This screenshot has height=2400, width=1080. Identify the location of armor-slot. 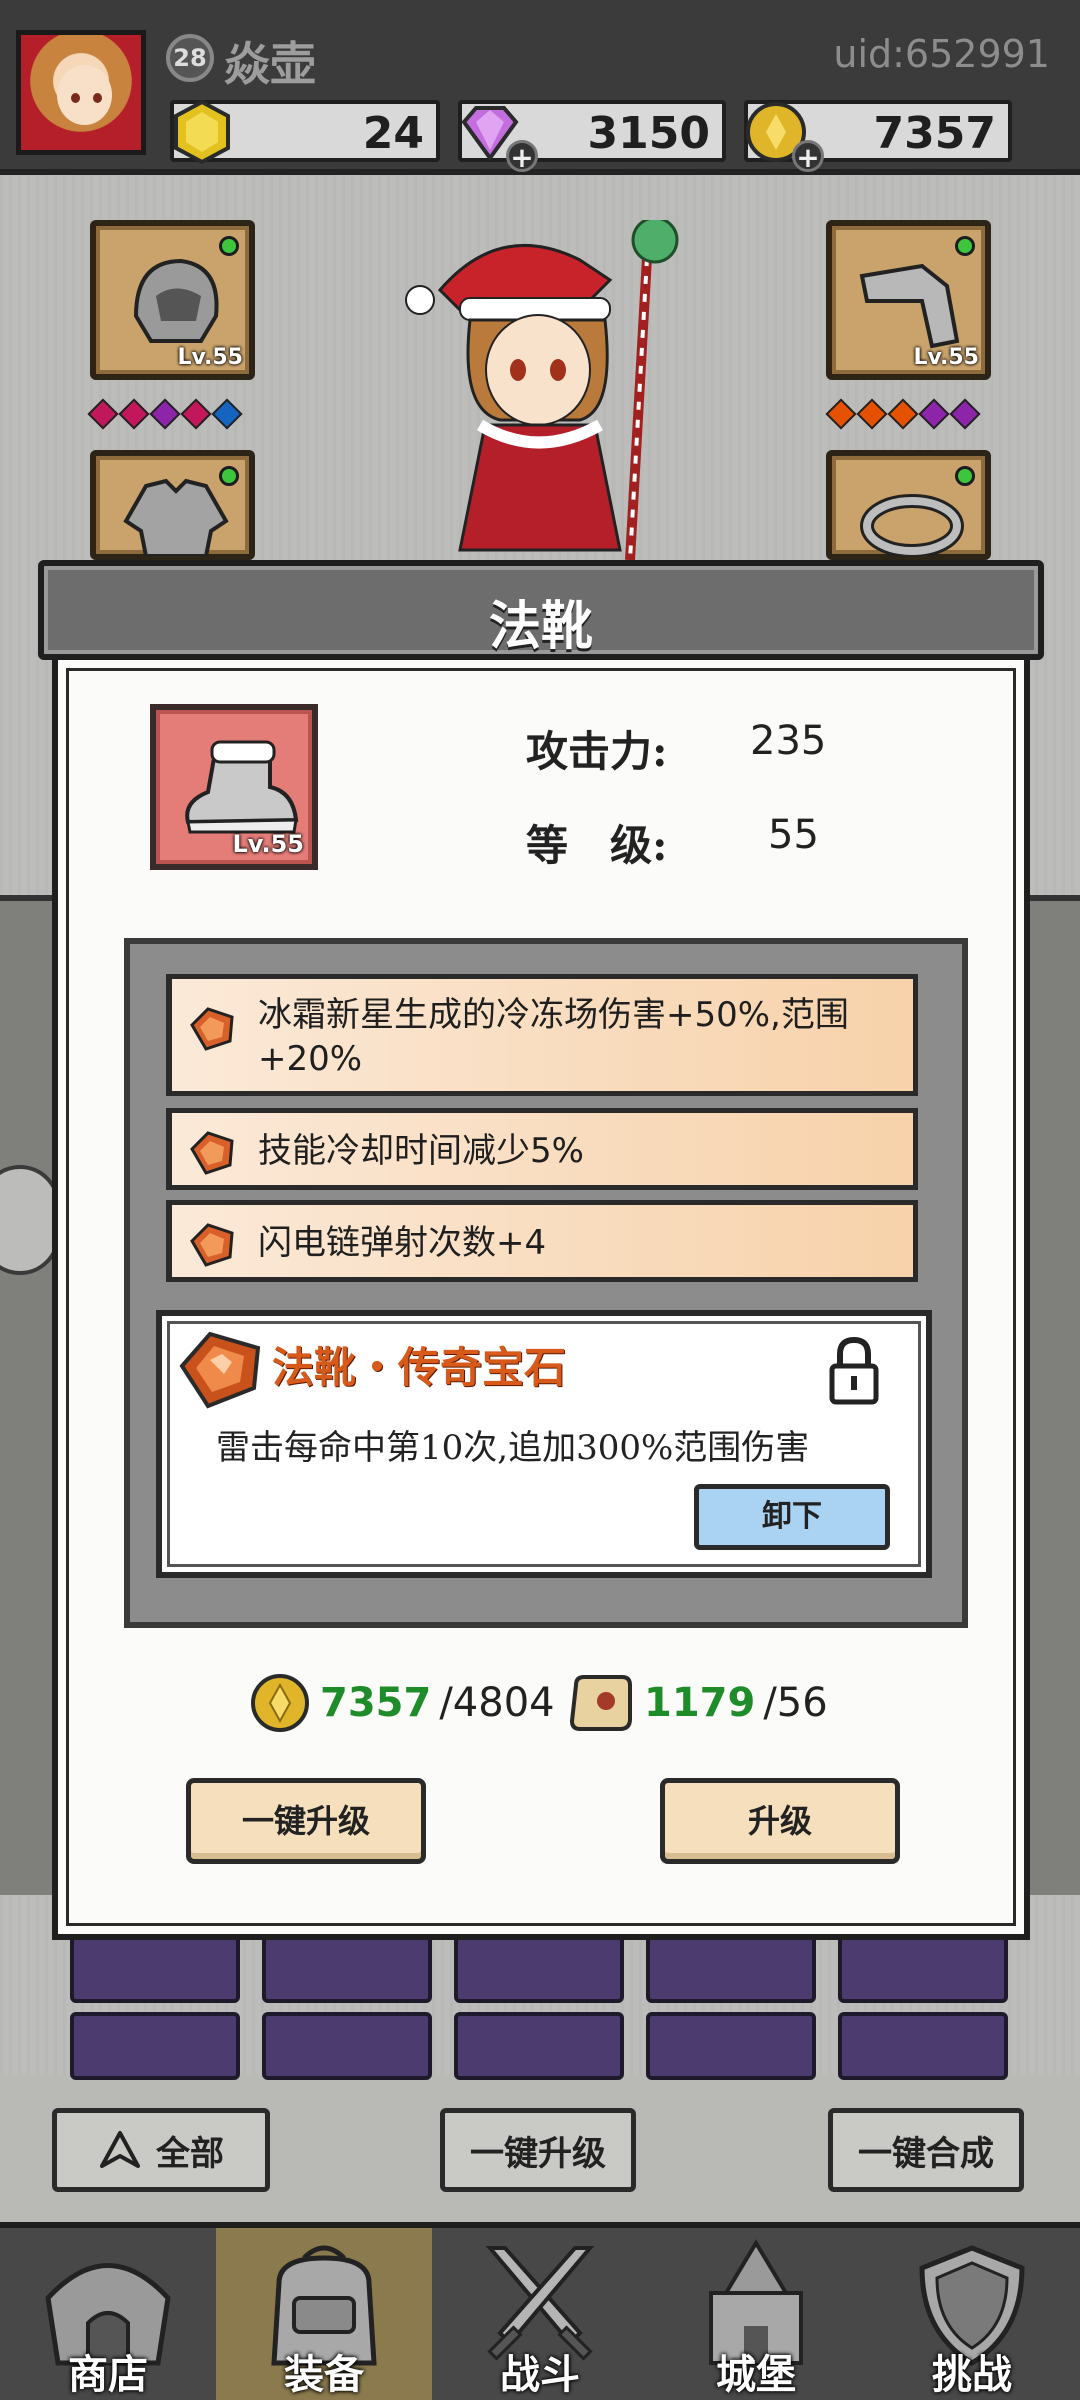
(172, 505).